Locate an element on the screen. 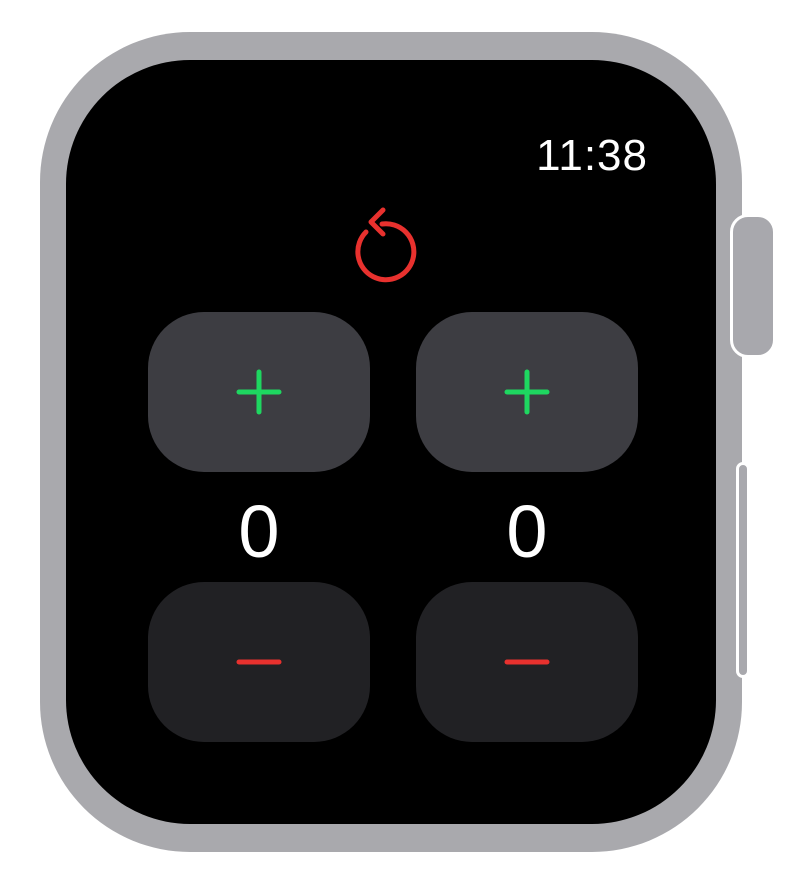  left-decrement-button is located at coordinates (259, 662).